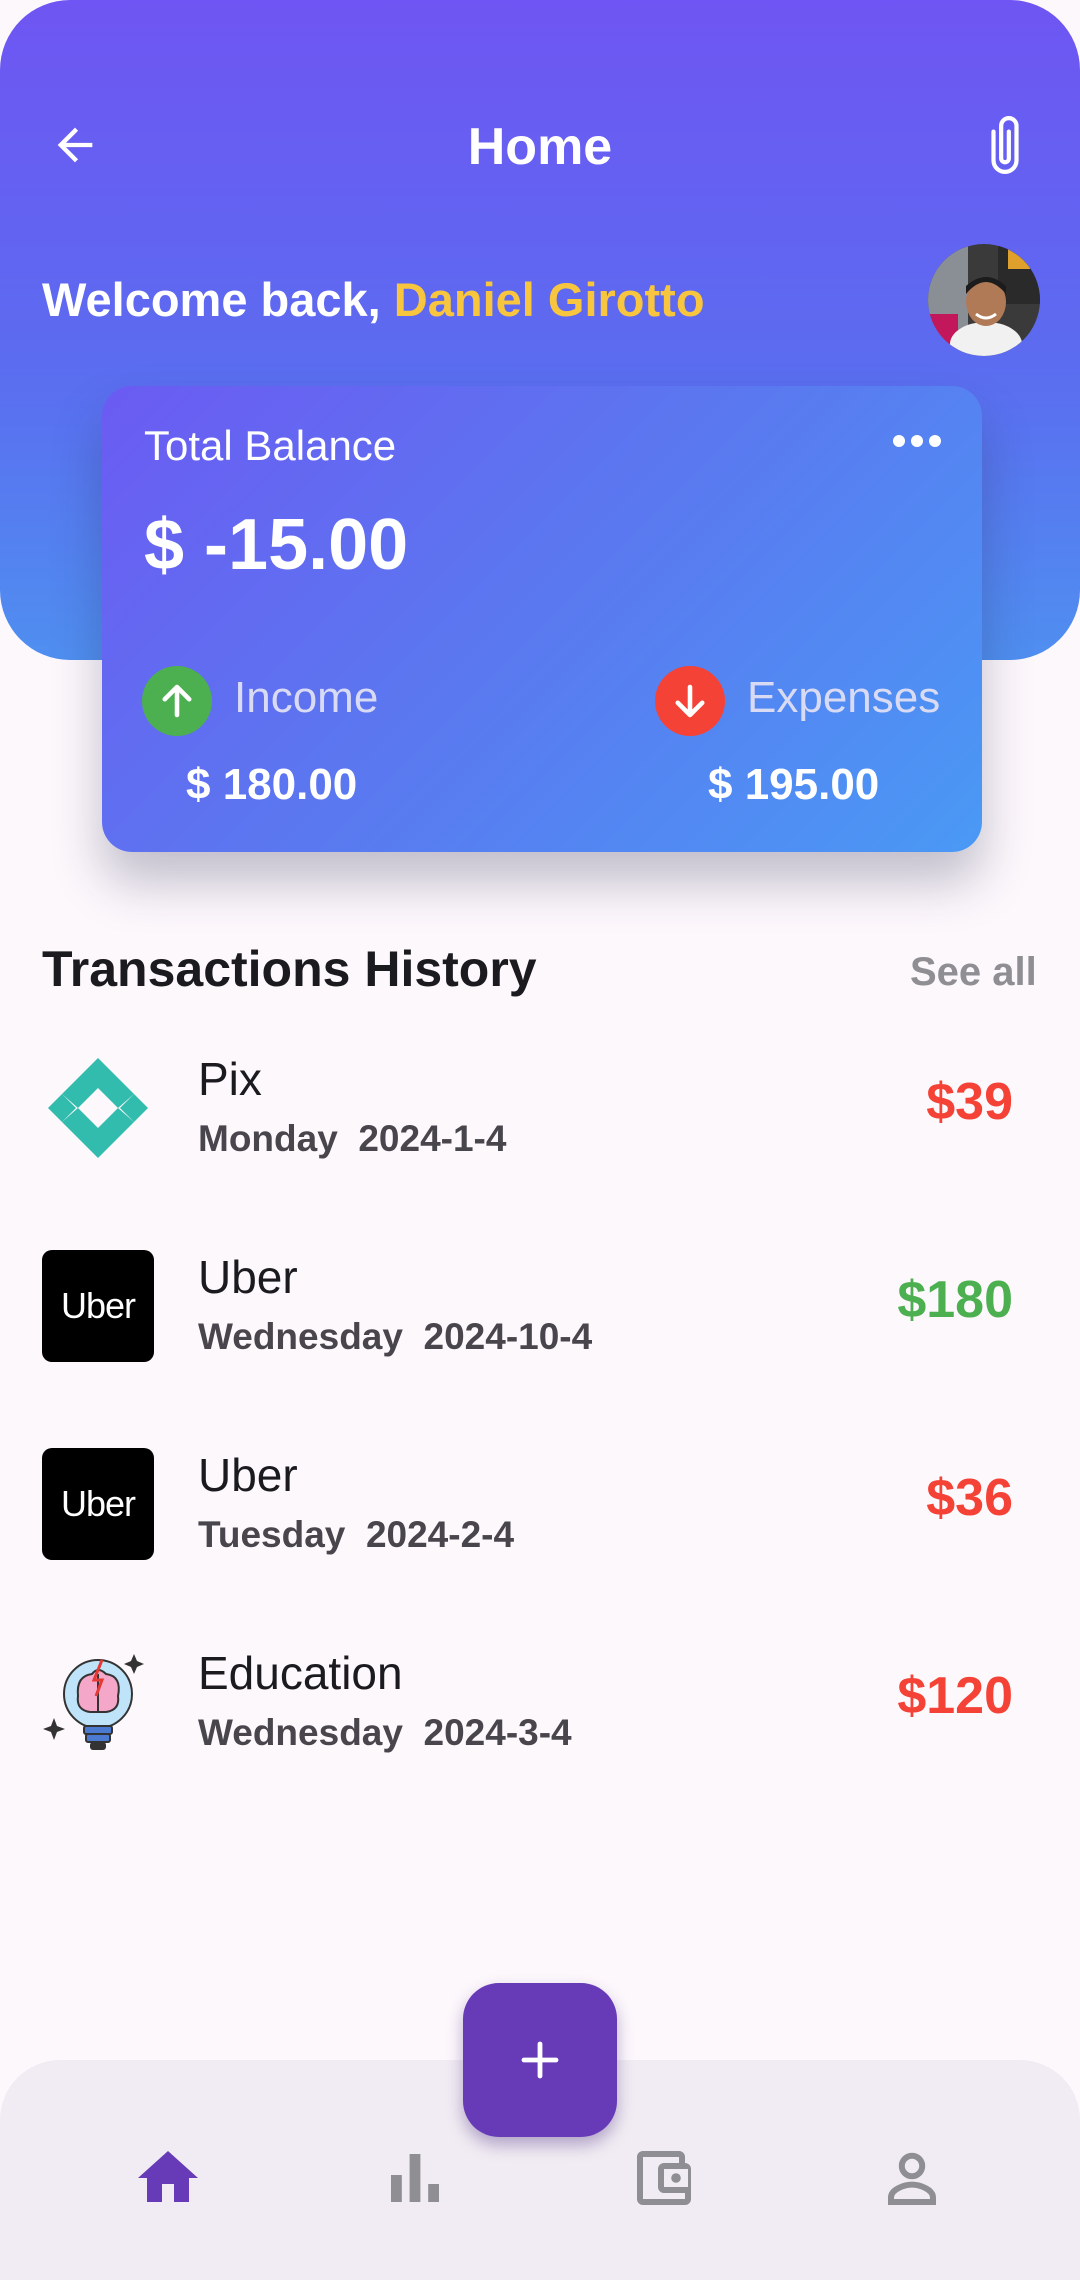  Describe the element at coordinates (540, 1137) in the screenshot. I see `transaction-row: Pix Monday 2024-1-4 $39` at that location.